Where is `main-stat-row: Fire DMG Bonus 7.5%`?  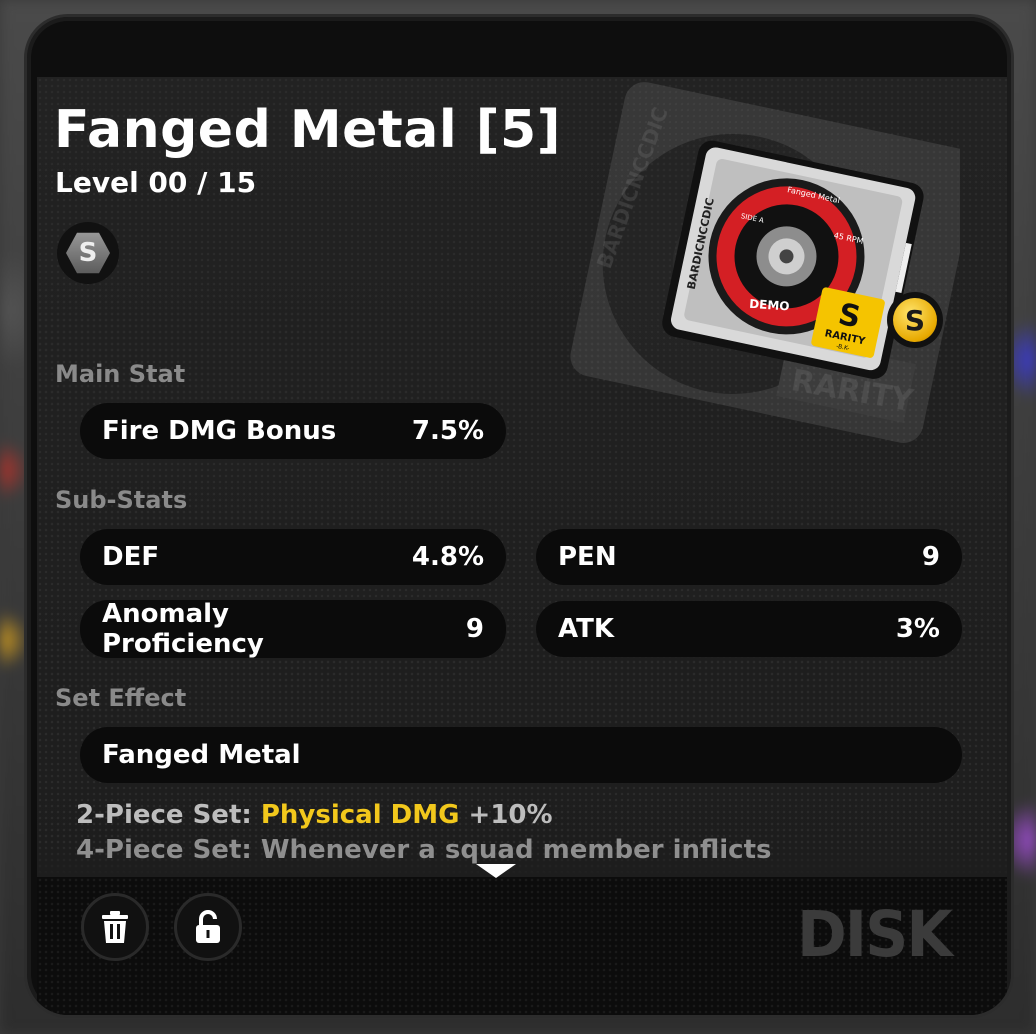 main-stat-row: Fire DMG Bonus 7.5% is located at coordinates (293, 431).